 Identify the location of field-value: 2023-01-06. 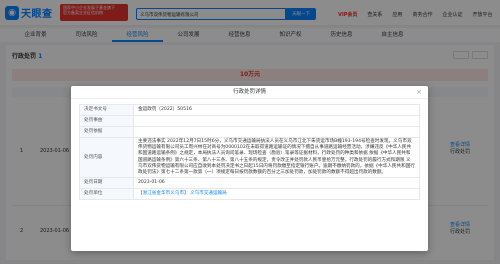
(276, 183).